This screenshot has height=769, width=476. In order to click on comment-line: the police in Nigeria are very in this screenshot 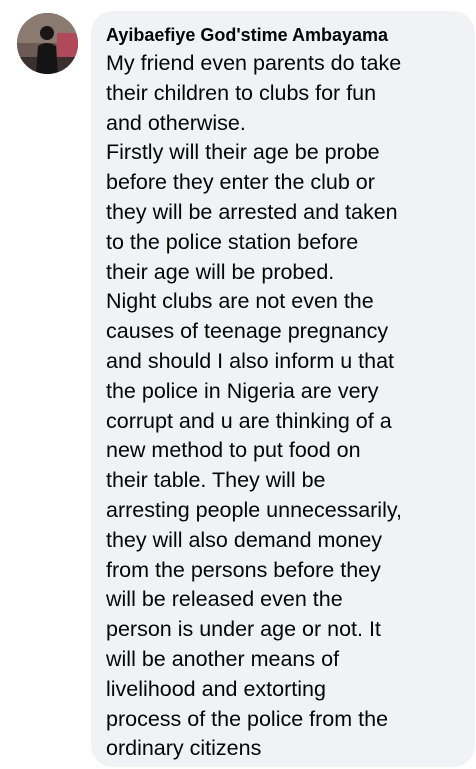, I will do `click(242, 390)`.